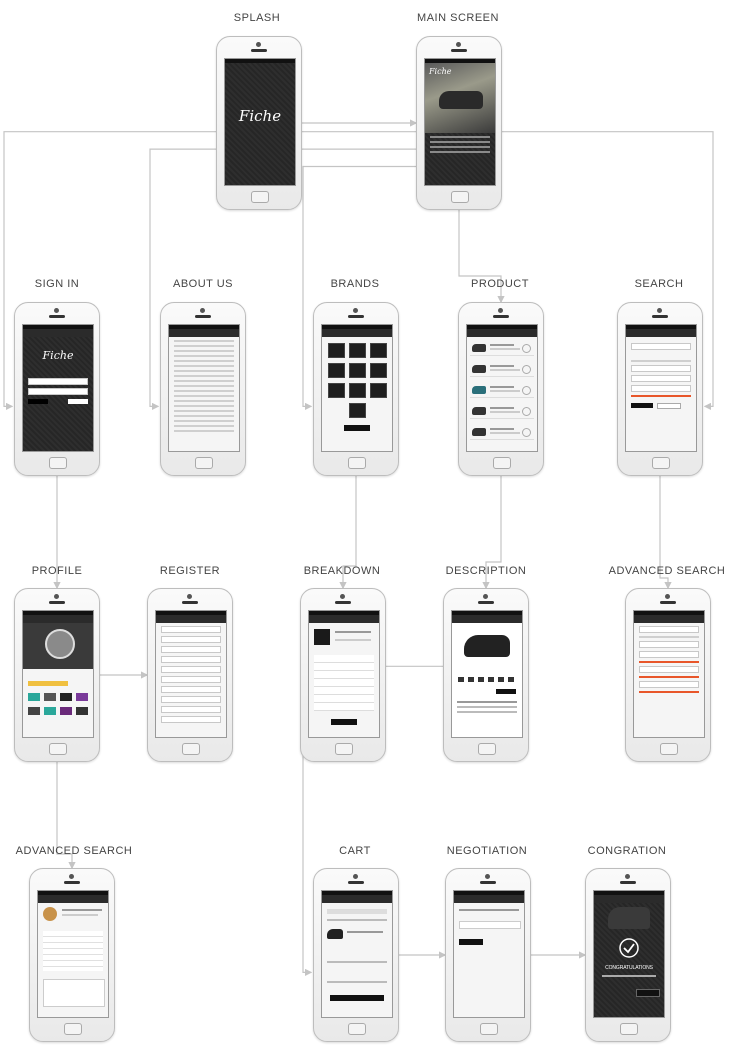  Describe the element at coordinates (627, 851) in the screenshot. I see `label-congration: CONGRATION` at that location.